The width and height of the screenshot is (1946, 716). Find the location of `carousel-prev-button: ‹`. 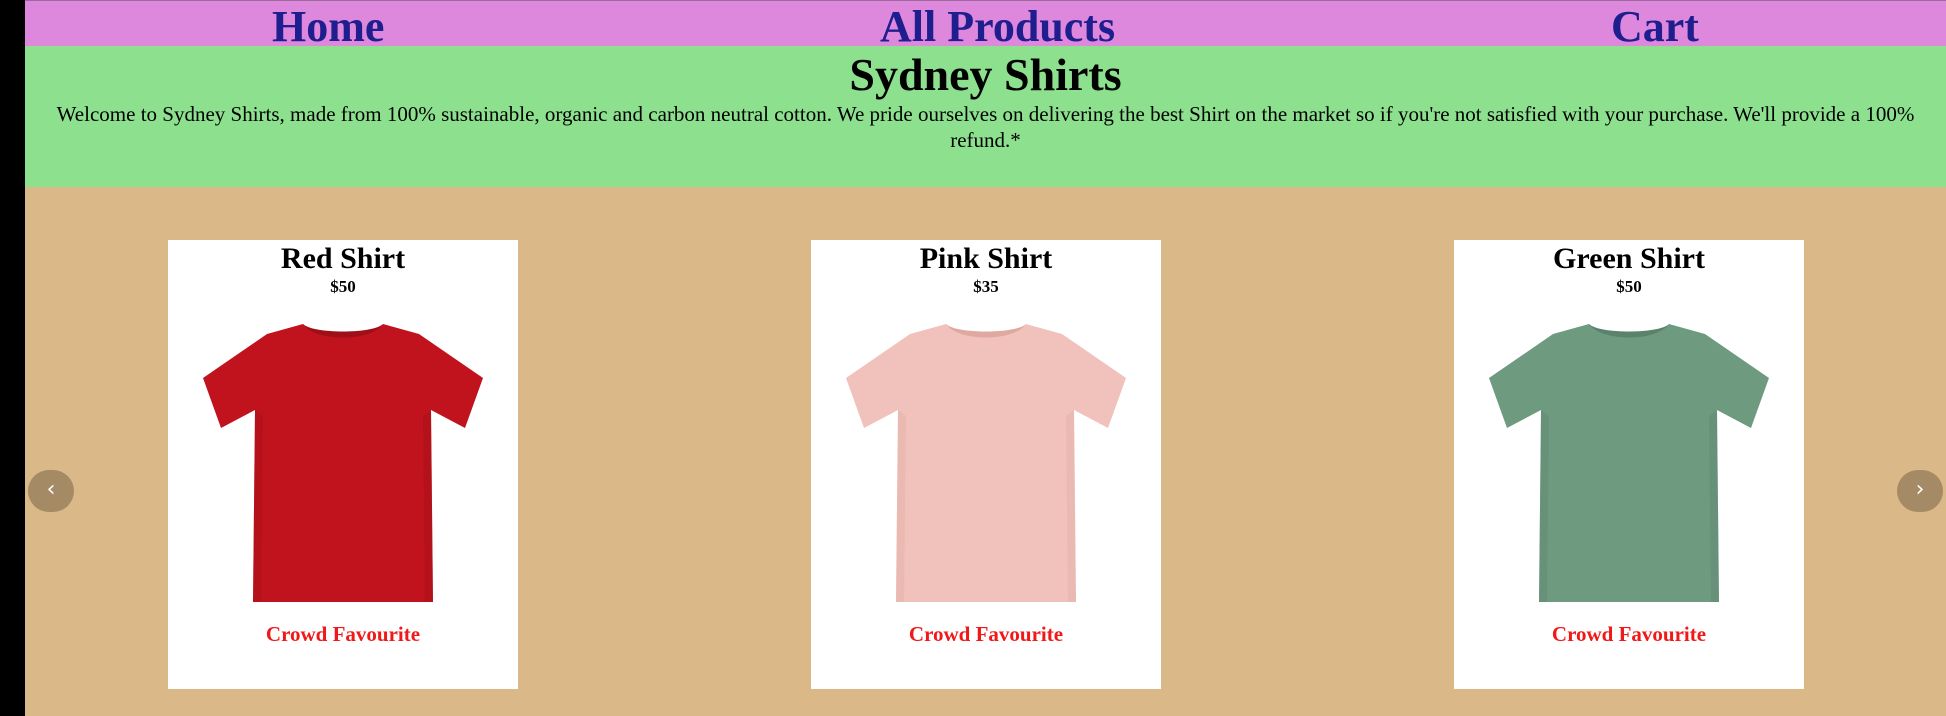

carousel-prev-button: ‹ is located at coordinates (51, 491).